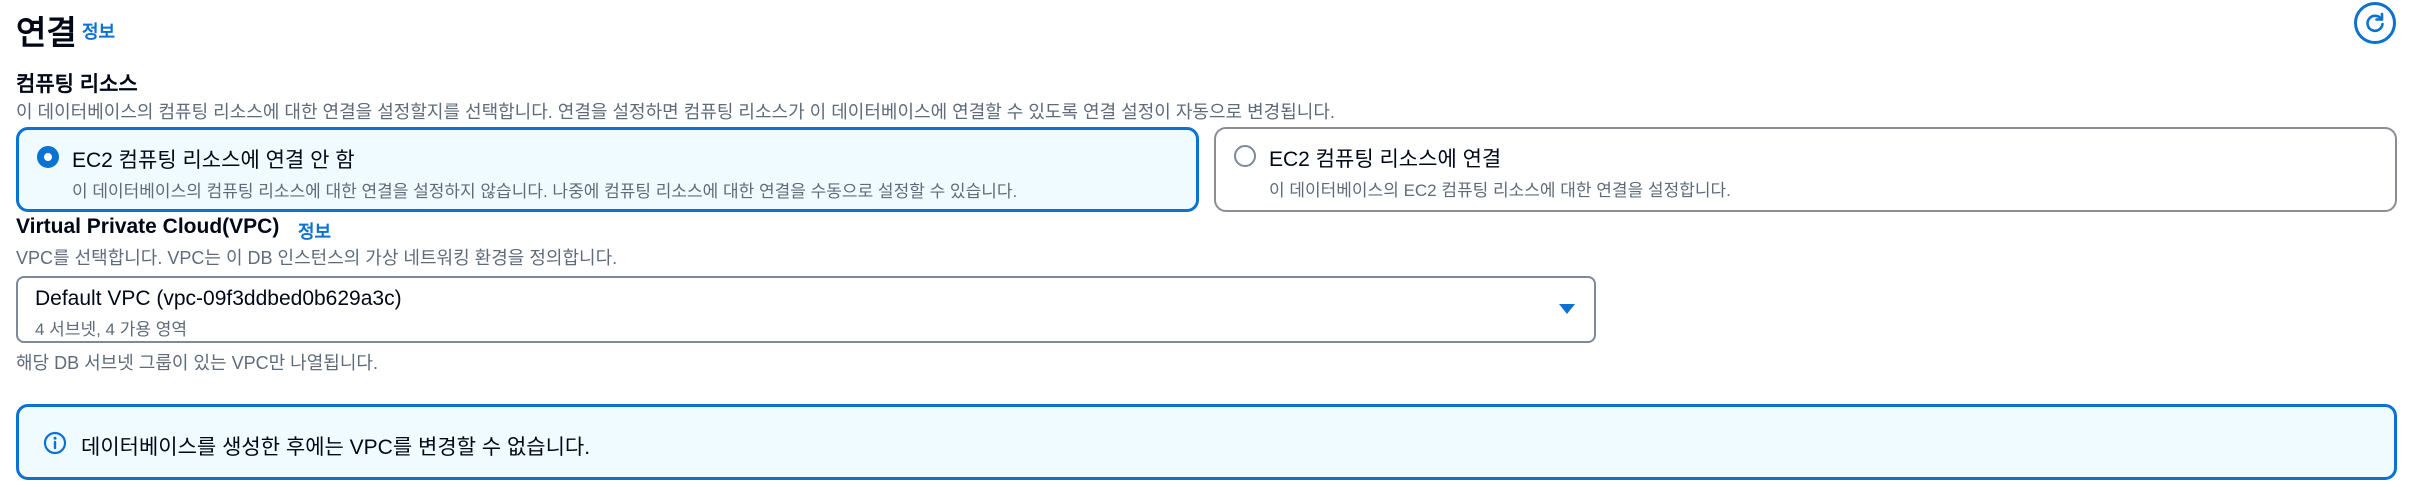 The image size is (2413, 487). What do you see at coordinates (336, 447) in the screenshot?
I see `alert-text: 데이터베이스를 생성한 후에는 VPC를 변경할 수 없습니다.` at bounding box center [336, 447].